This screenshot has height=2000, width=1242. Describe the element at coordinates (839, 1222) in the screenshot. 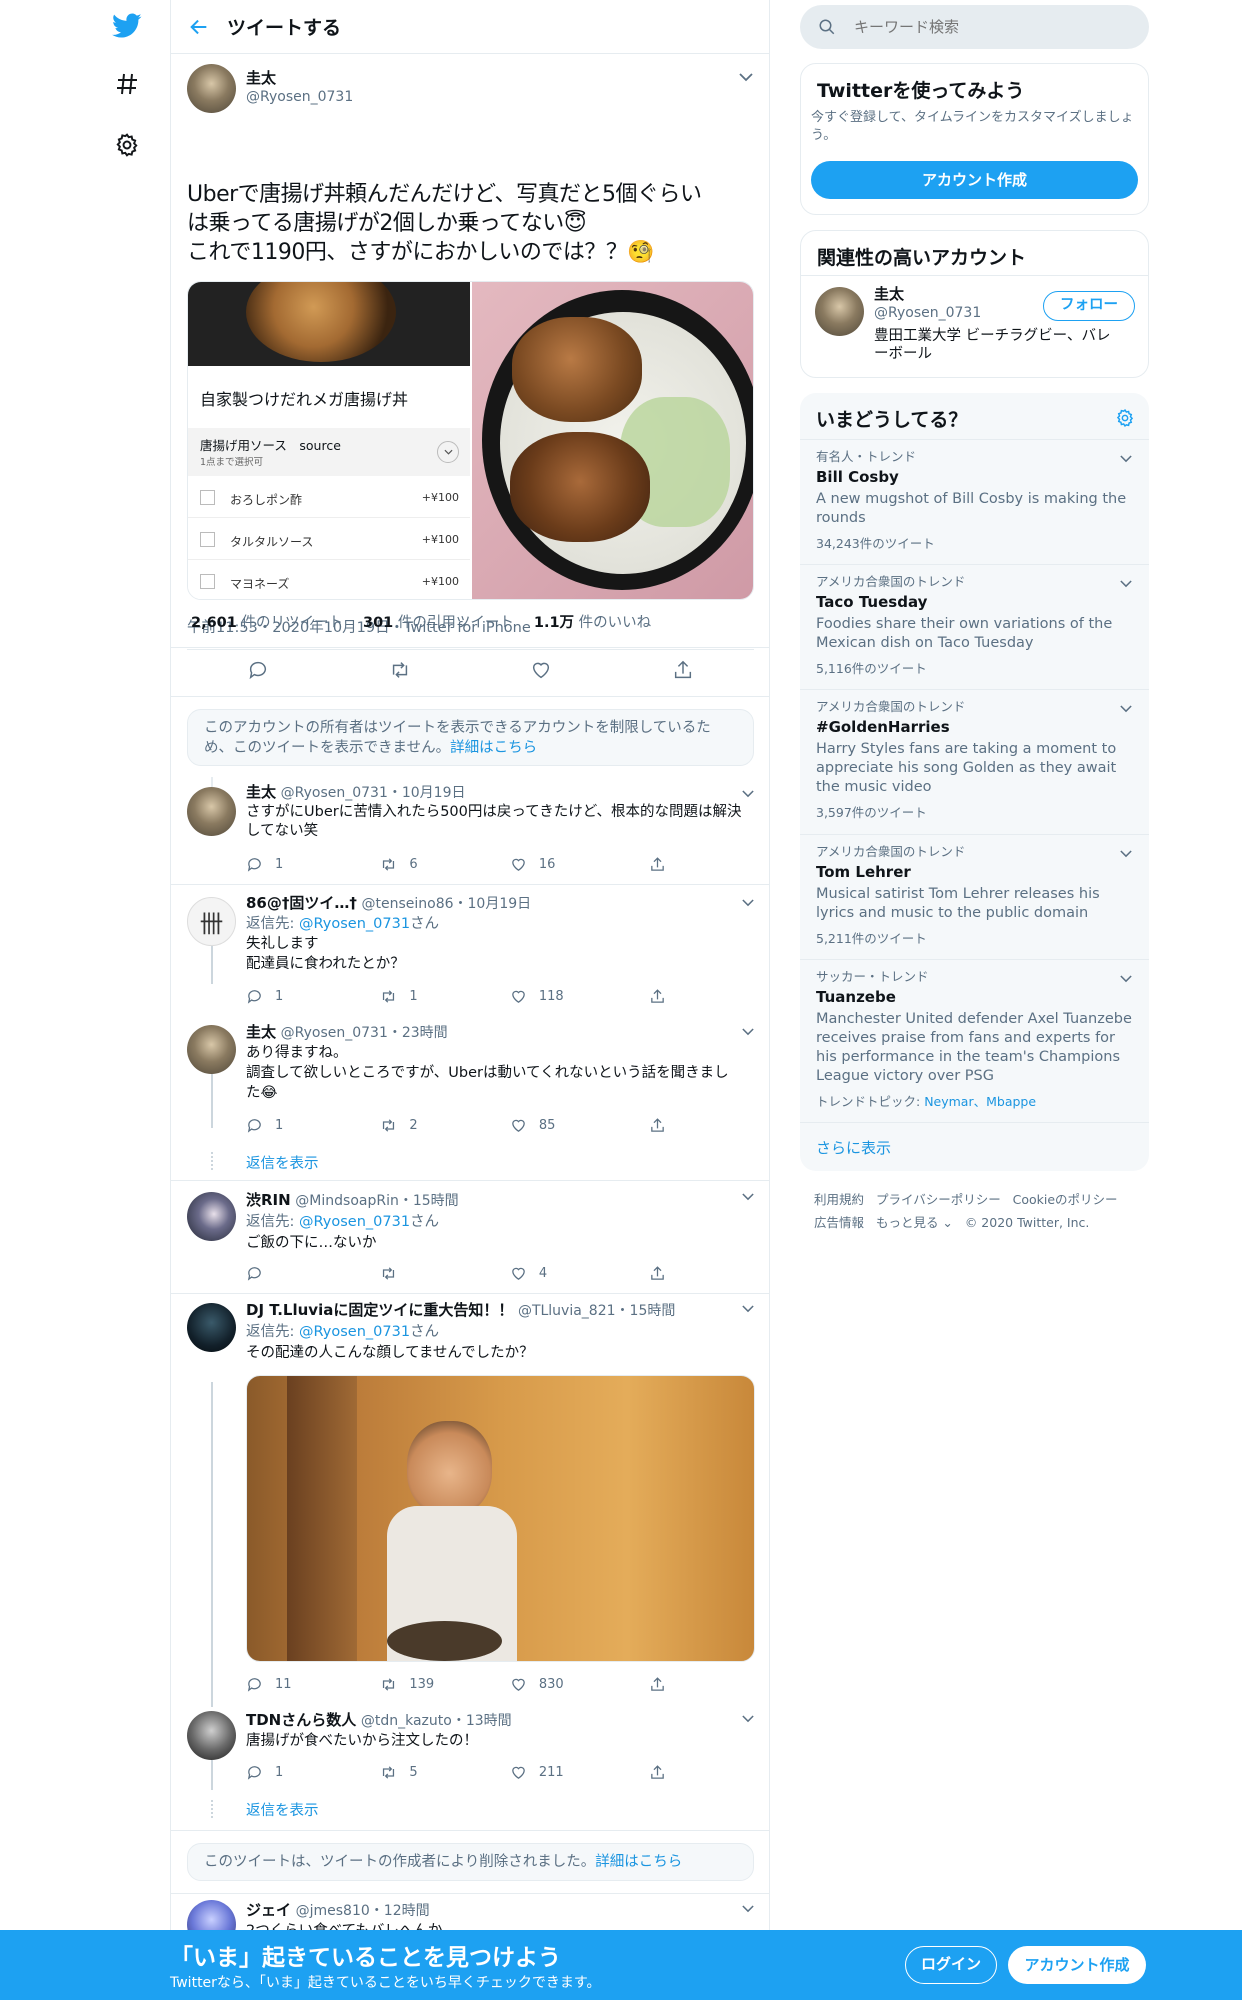

I see `footer-link: 広告情報` at that location.